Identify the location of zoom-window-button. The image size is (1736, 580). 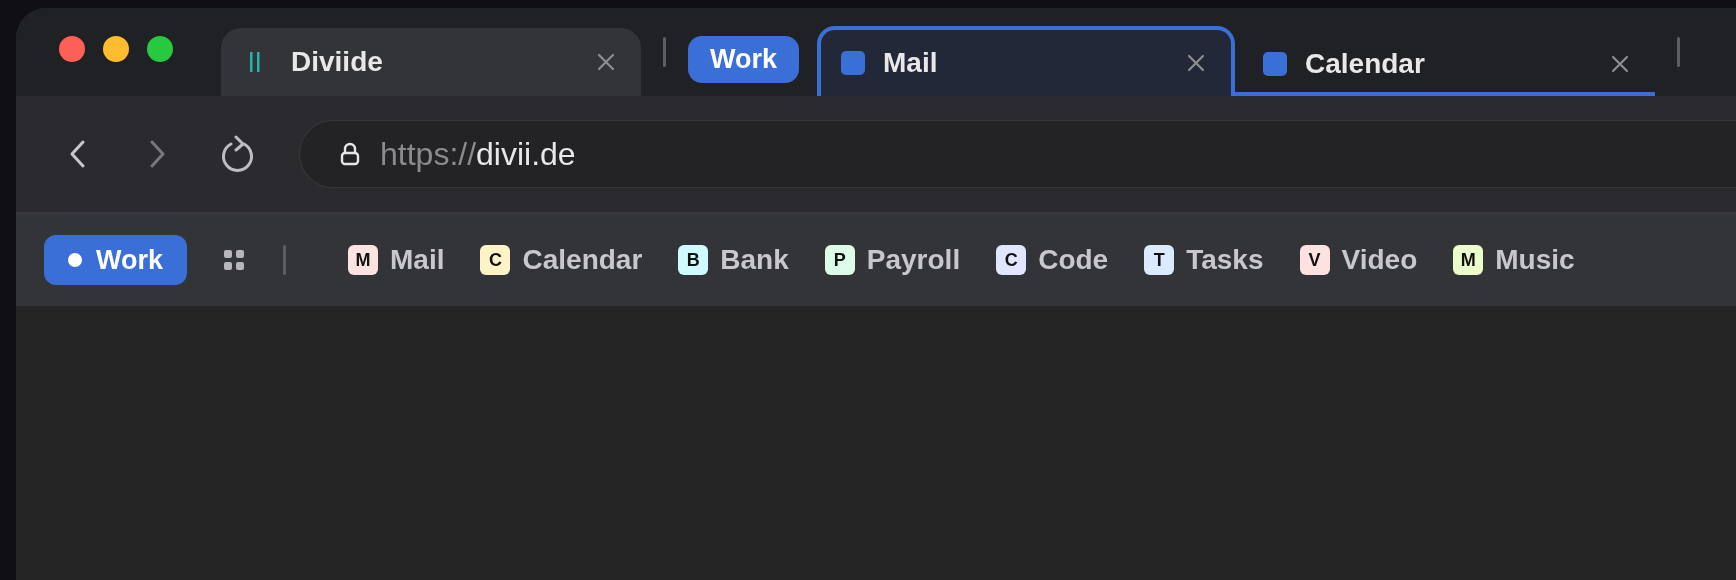
(160, 49).